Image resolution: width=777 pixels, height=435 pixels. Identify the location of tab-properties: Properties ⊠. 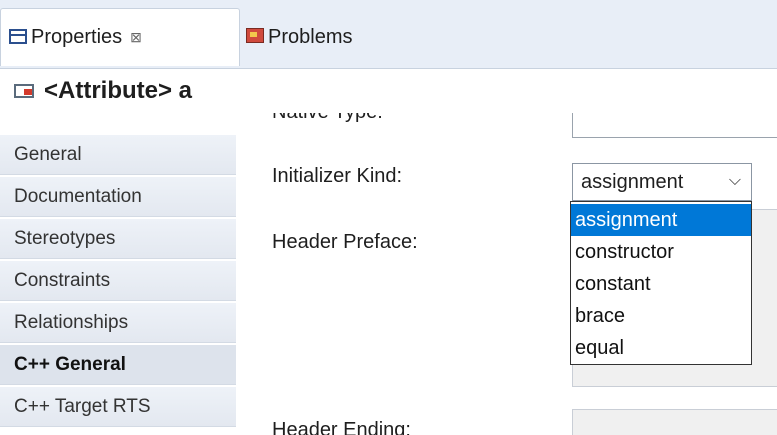
(120, 37).